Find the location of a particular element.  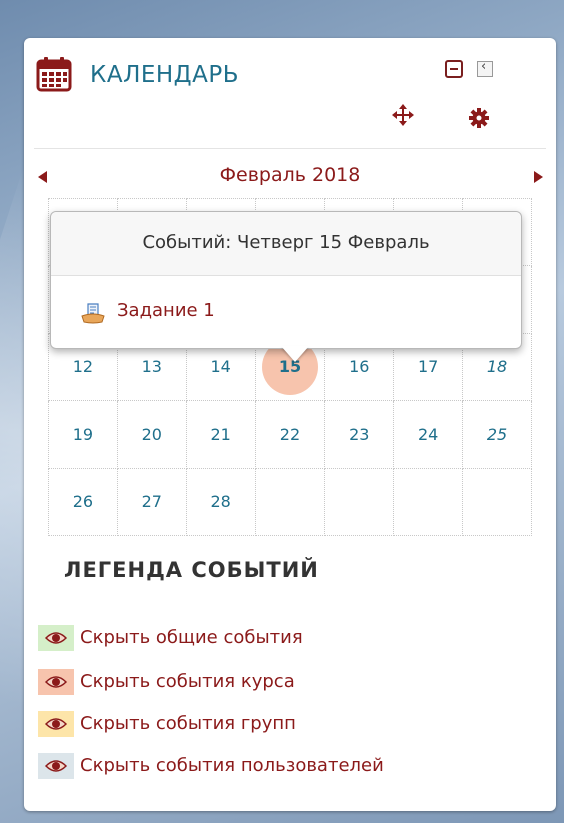

month-navigation: Февраль 2018 is located at coordinates (290, 178).